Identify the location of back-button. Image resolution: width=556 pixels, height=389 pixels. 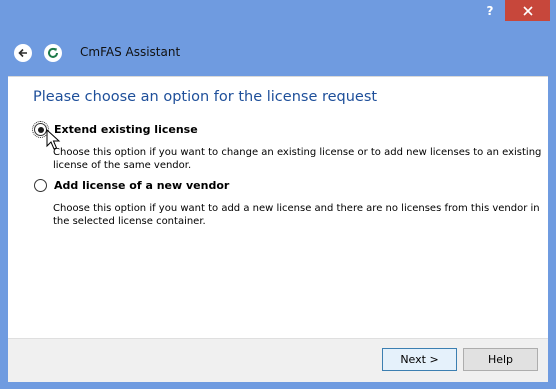
(23, 53).